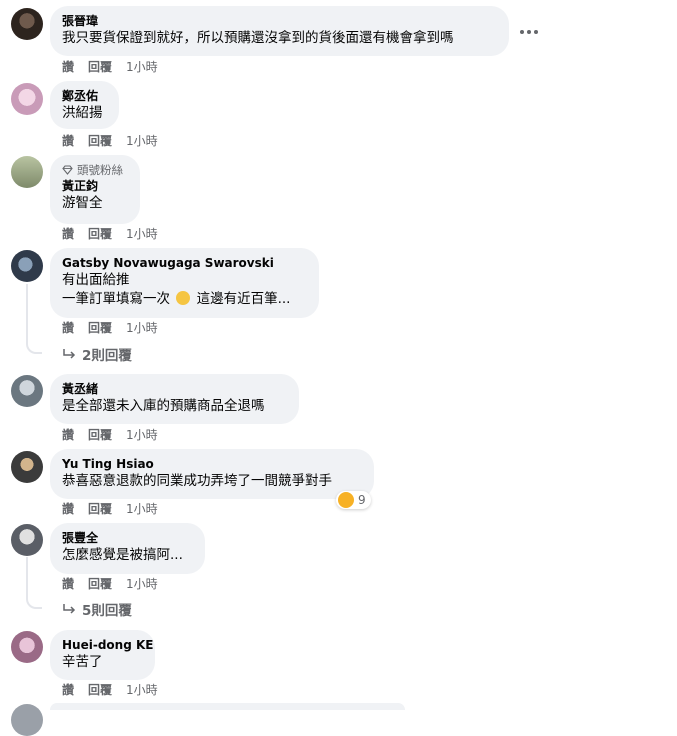 This screenshot has height=736, width=677. I want to click on sad-emoji-icon, so click(346, 500).